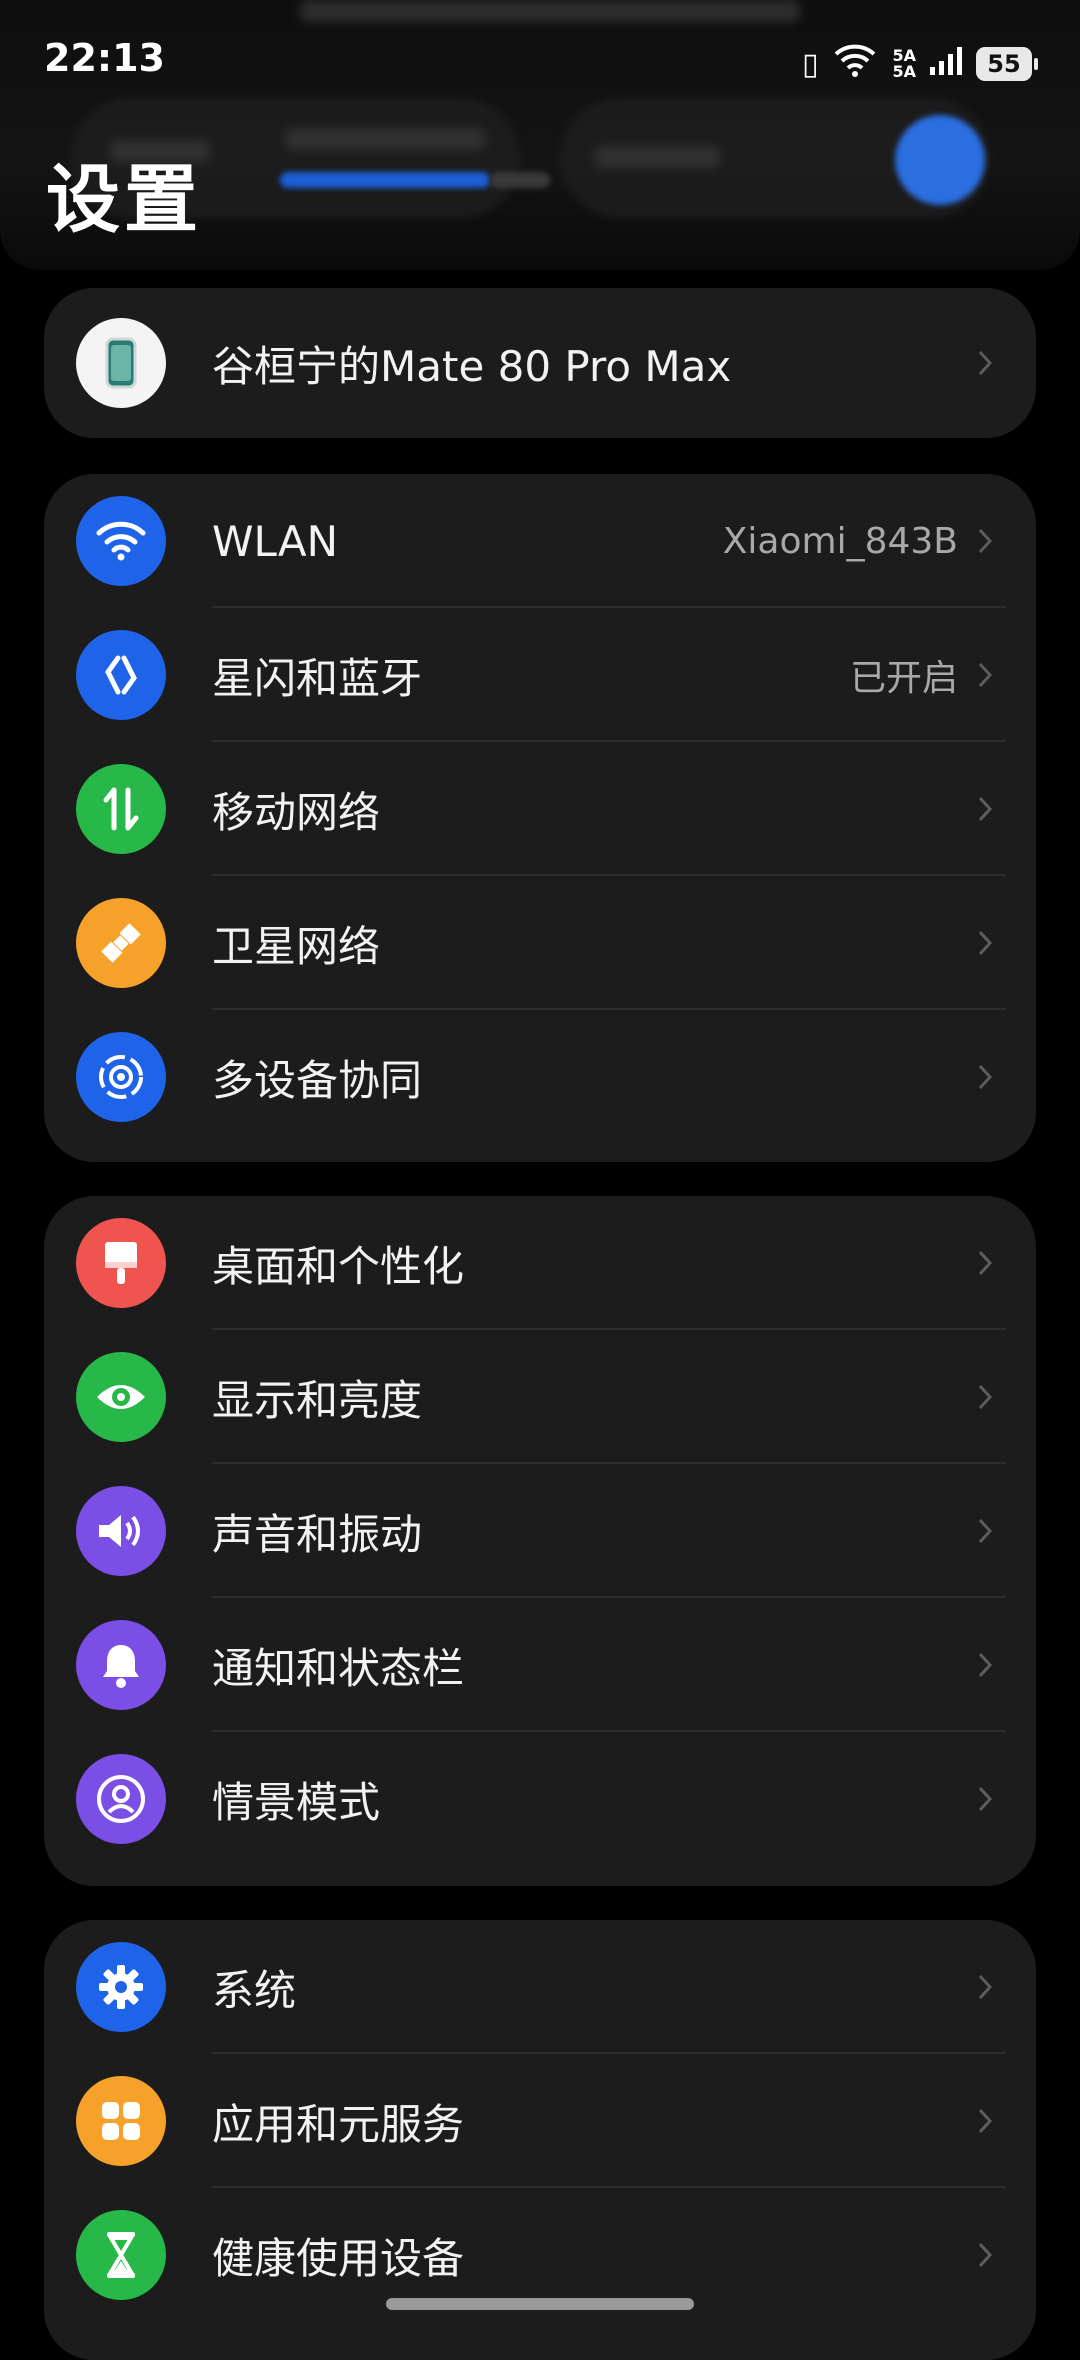  I want to click on blurred-find-icon, so click(940, 160).